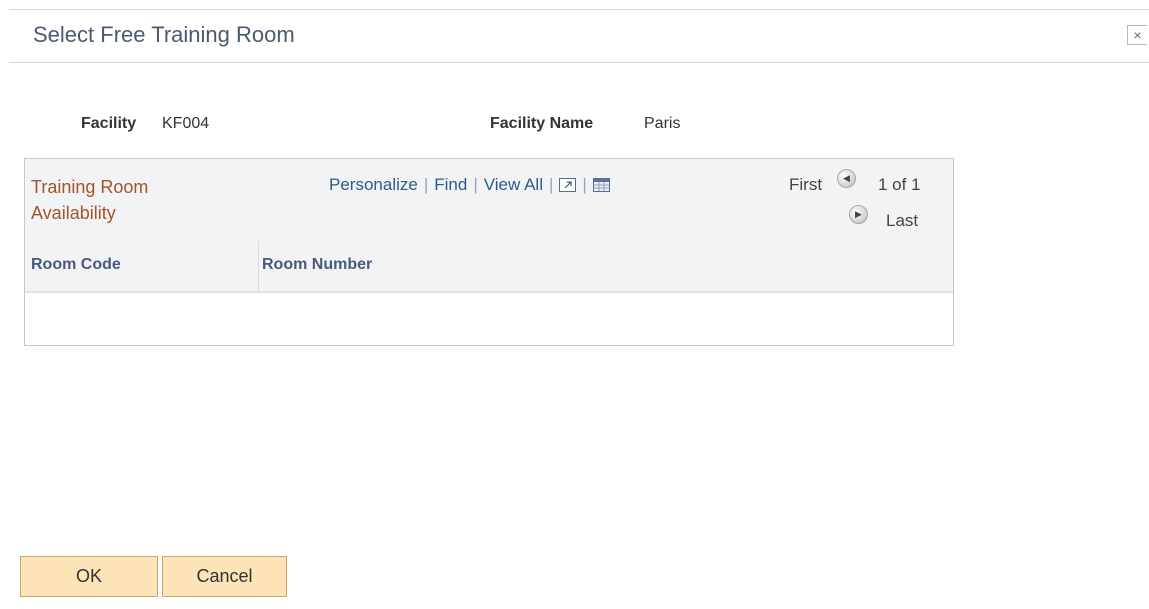 Image resolution: width=1149 pixels, height=609 pixels. What do you see at coordinates (579, 9) in the screenshot?
I see `top-border` at bounding box center [579, 9].